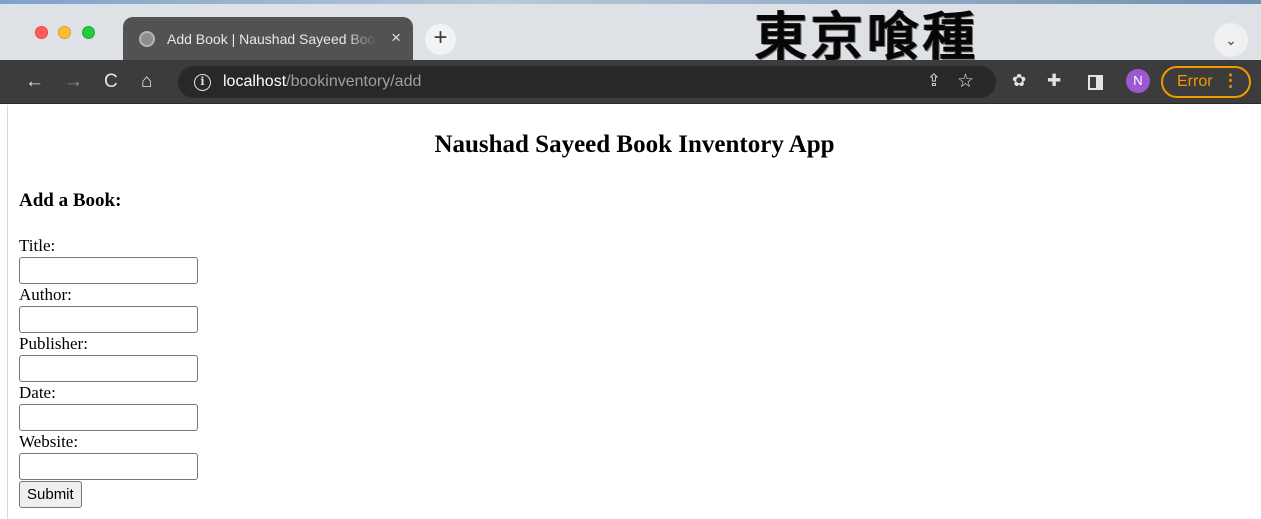 This screenshot has height=519, width=1261. I want to click on tab-search-button: ⌄, so click(1231, 40).